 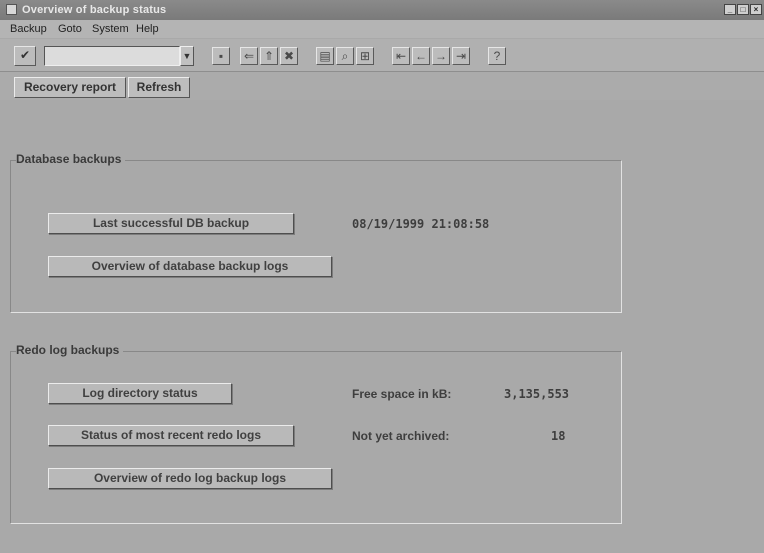 I want to click on not-yet-archived-value: 18, so click(x=558, y=436).